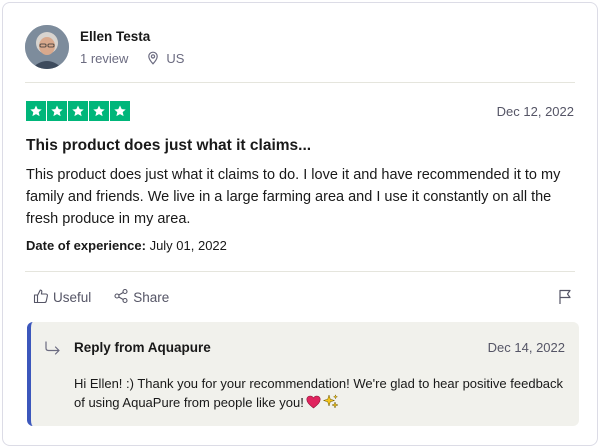 This screenshot has height=448, width=600. Describe the element at coordinates (112, 297) in the screenshot. I see `review-actions: Useful Share` at that location.